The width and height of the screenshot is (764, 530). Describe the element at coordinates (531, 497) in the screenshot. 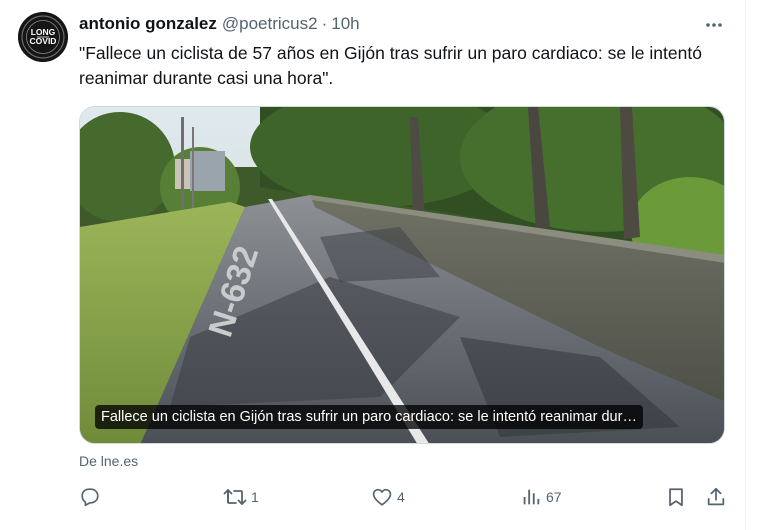

I see `analytics-icon` at that location.